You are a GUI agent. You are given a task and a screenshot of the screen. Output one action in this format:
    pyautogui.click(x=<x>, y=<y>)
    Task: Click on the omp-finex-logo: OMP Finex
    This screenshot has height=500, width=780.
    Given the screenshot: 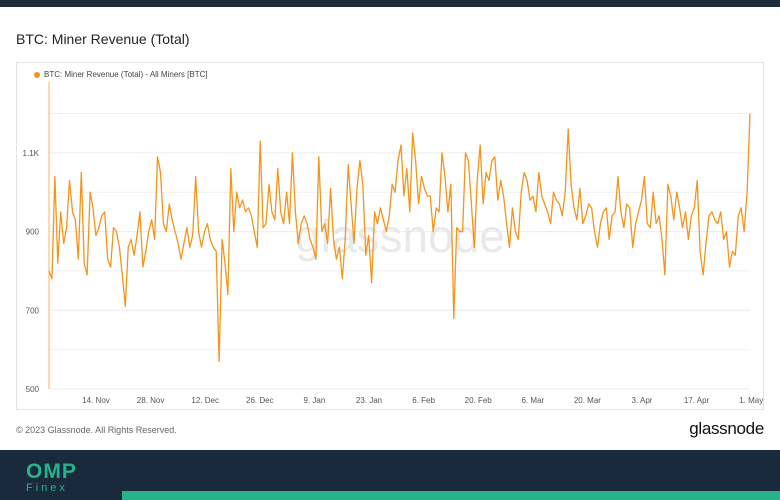 What is the action you would take?
    pyautogui.click(x=51, y=477)
    